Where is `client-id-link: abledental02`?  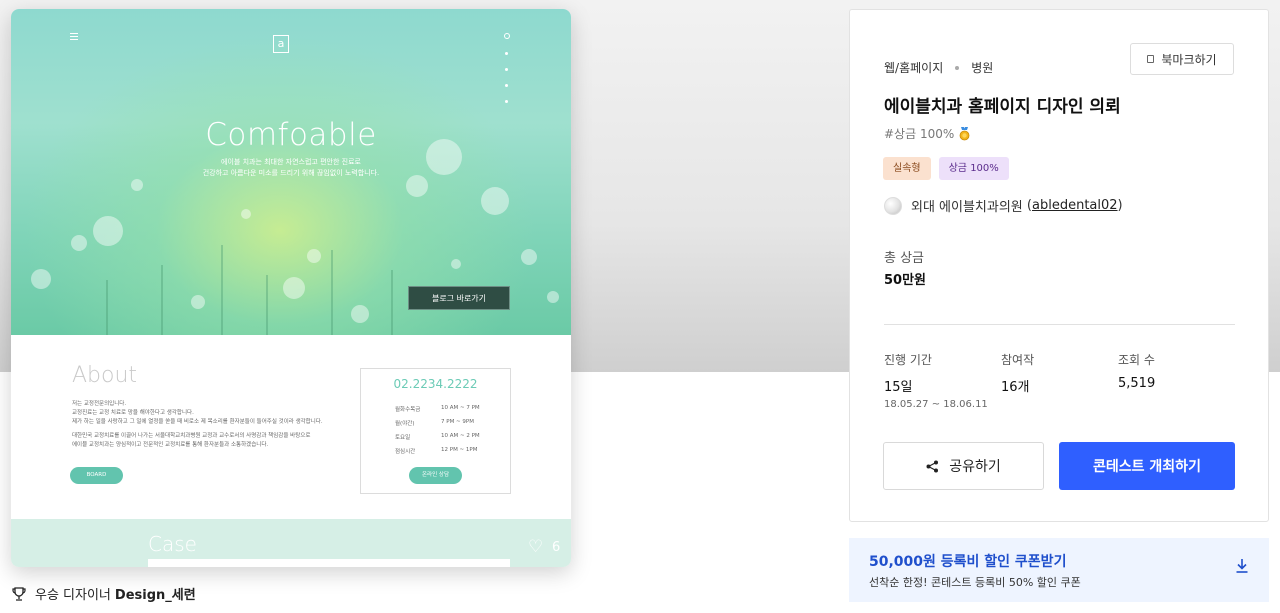
client-id-link: abledental02 is located at coordinates (1075, 205).